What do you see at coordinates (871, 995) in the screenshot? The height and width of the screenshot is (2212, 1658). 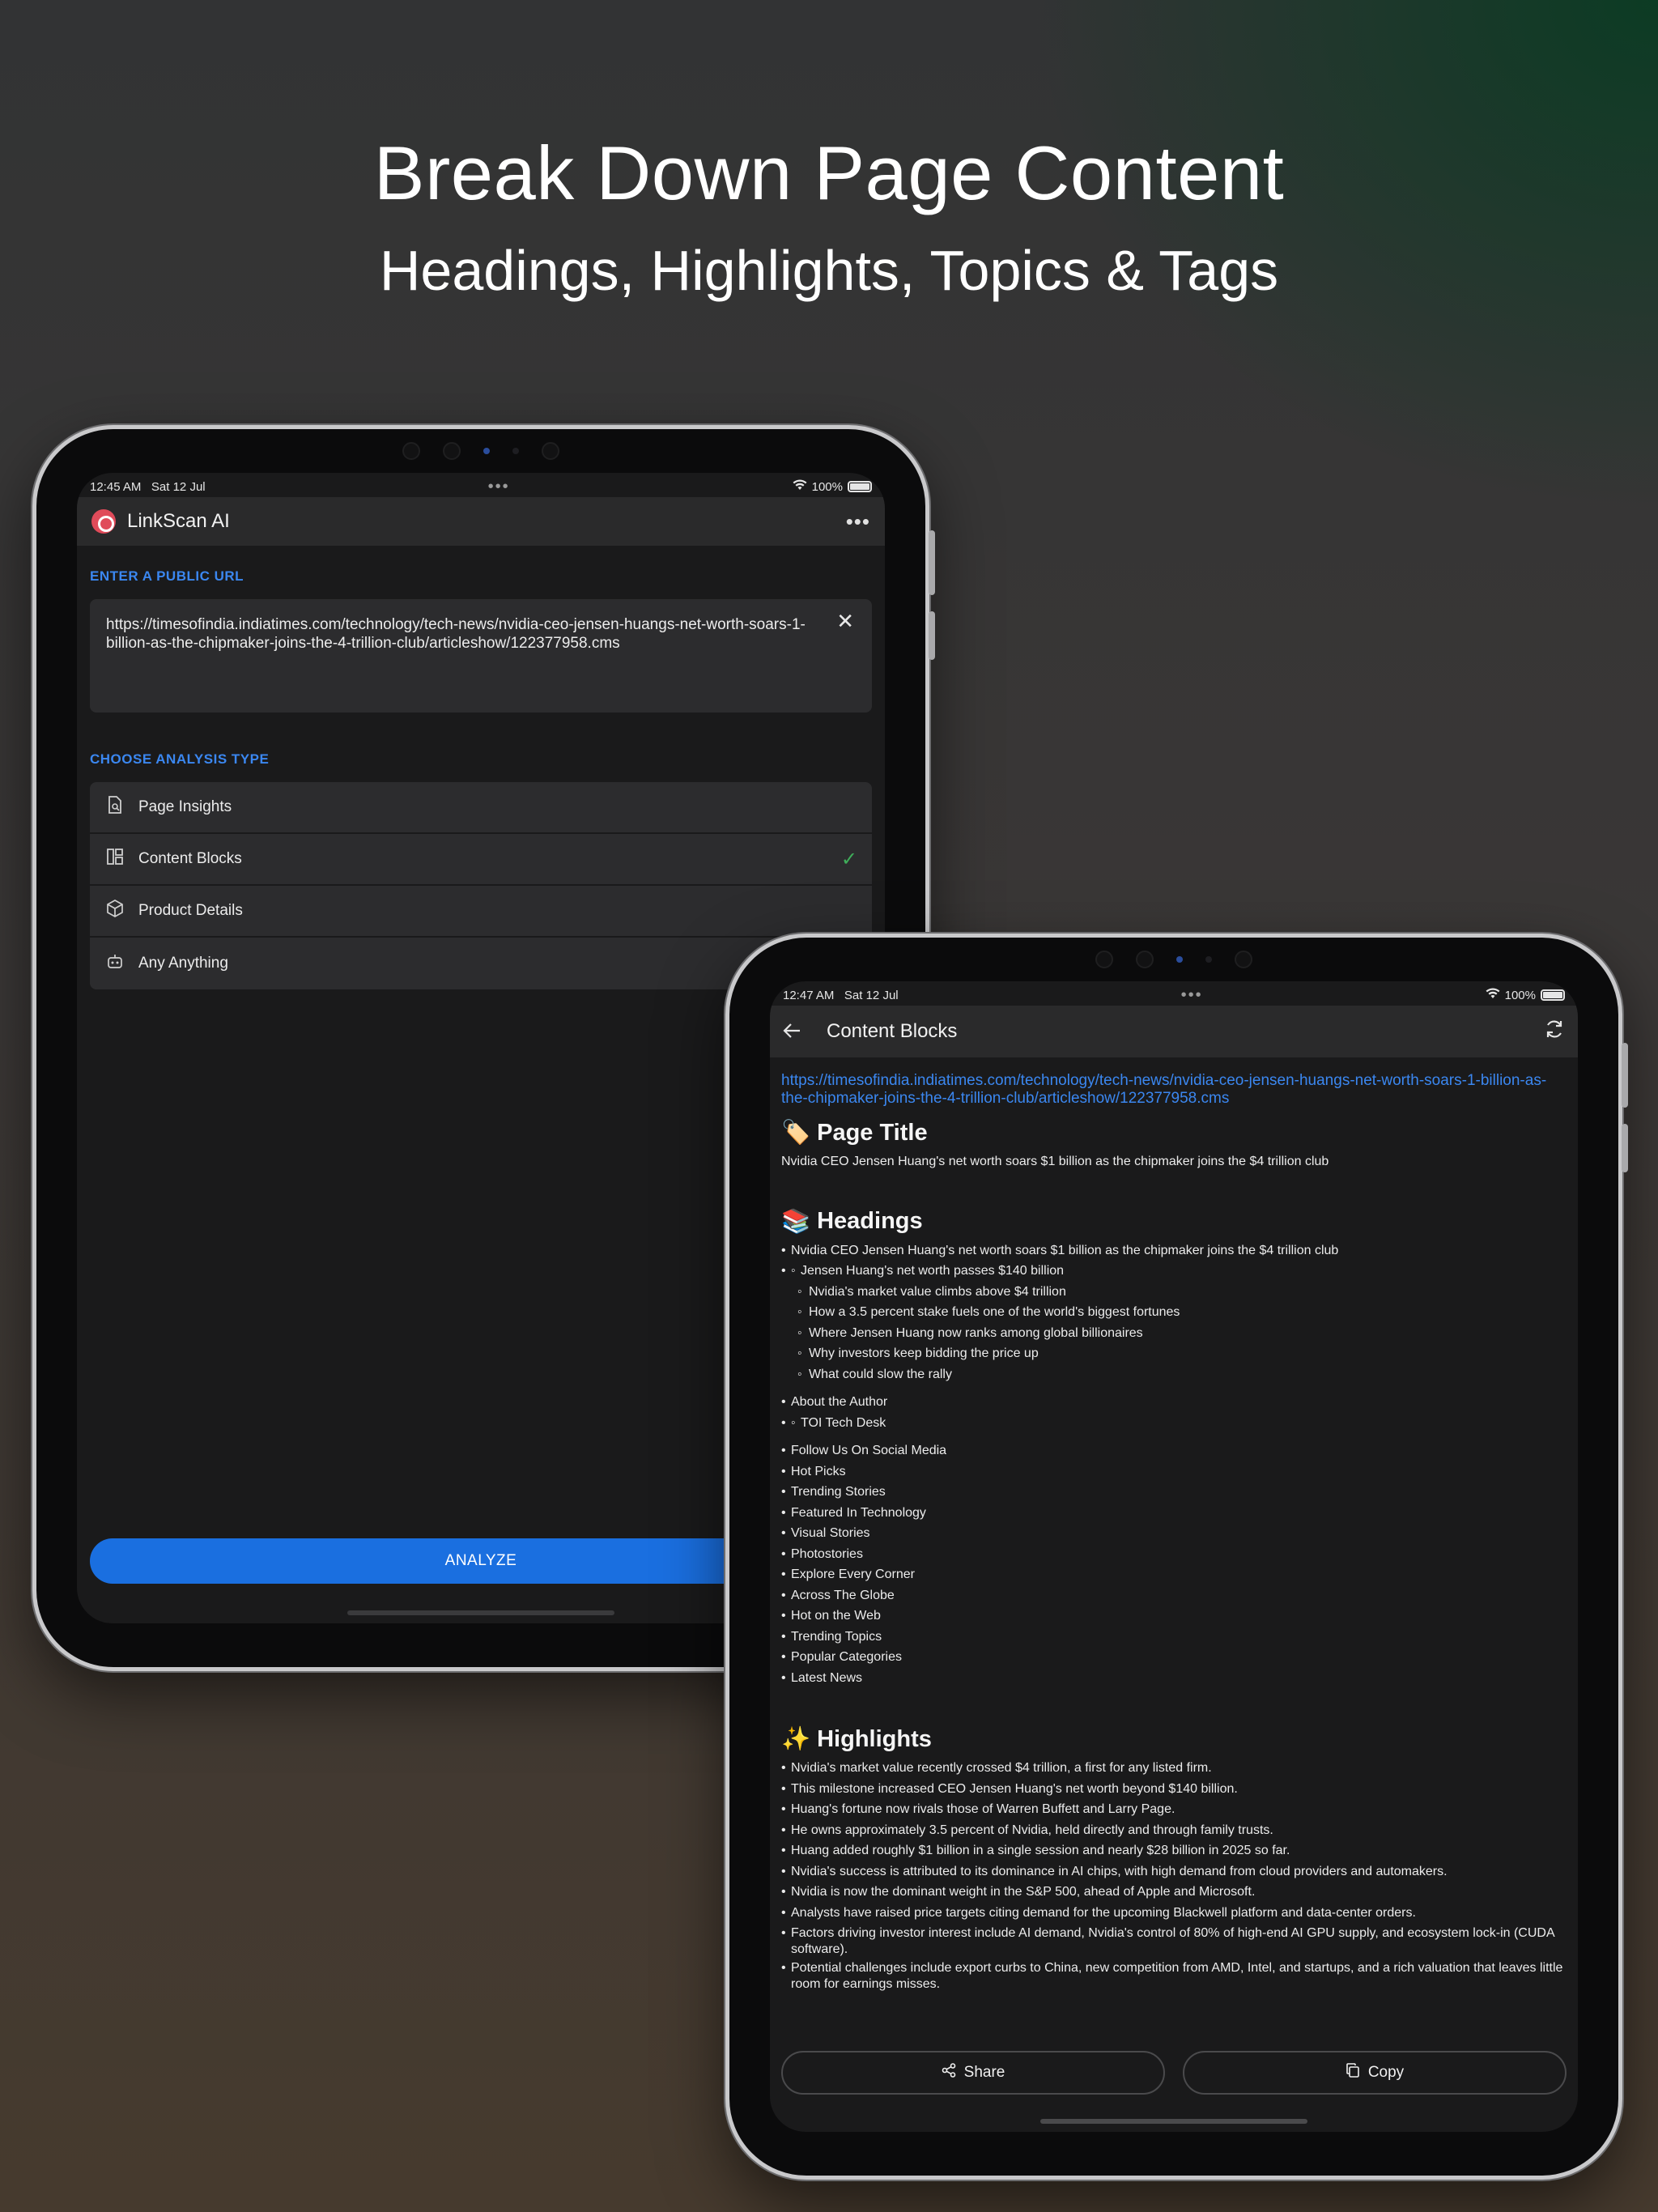 I see `status-date: Sat 12 Jul` at bounding box center [871, 995].